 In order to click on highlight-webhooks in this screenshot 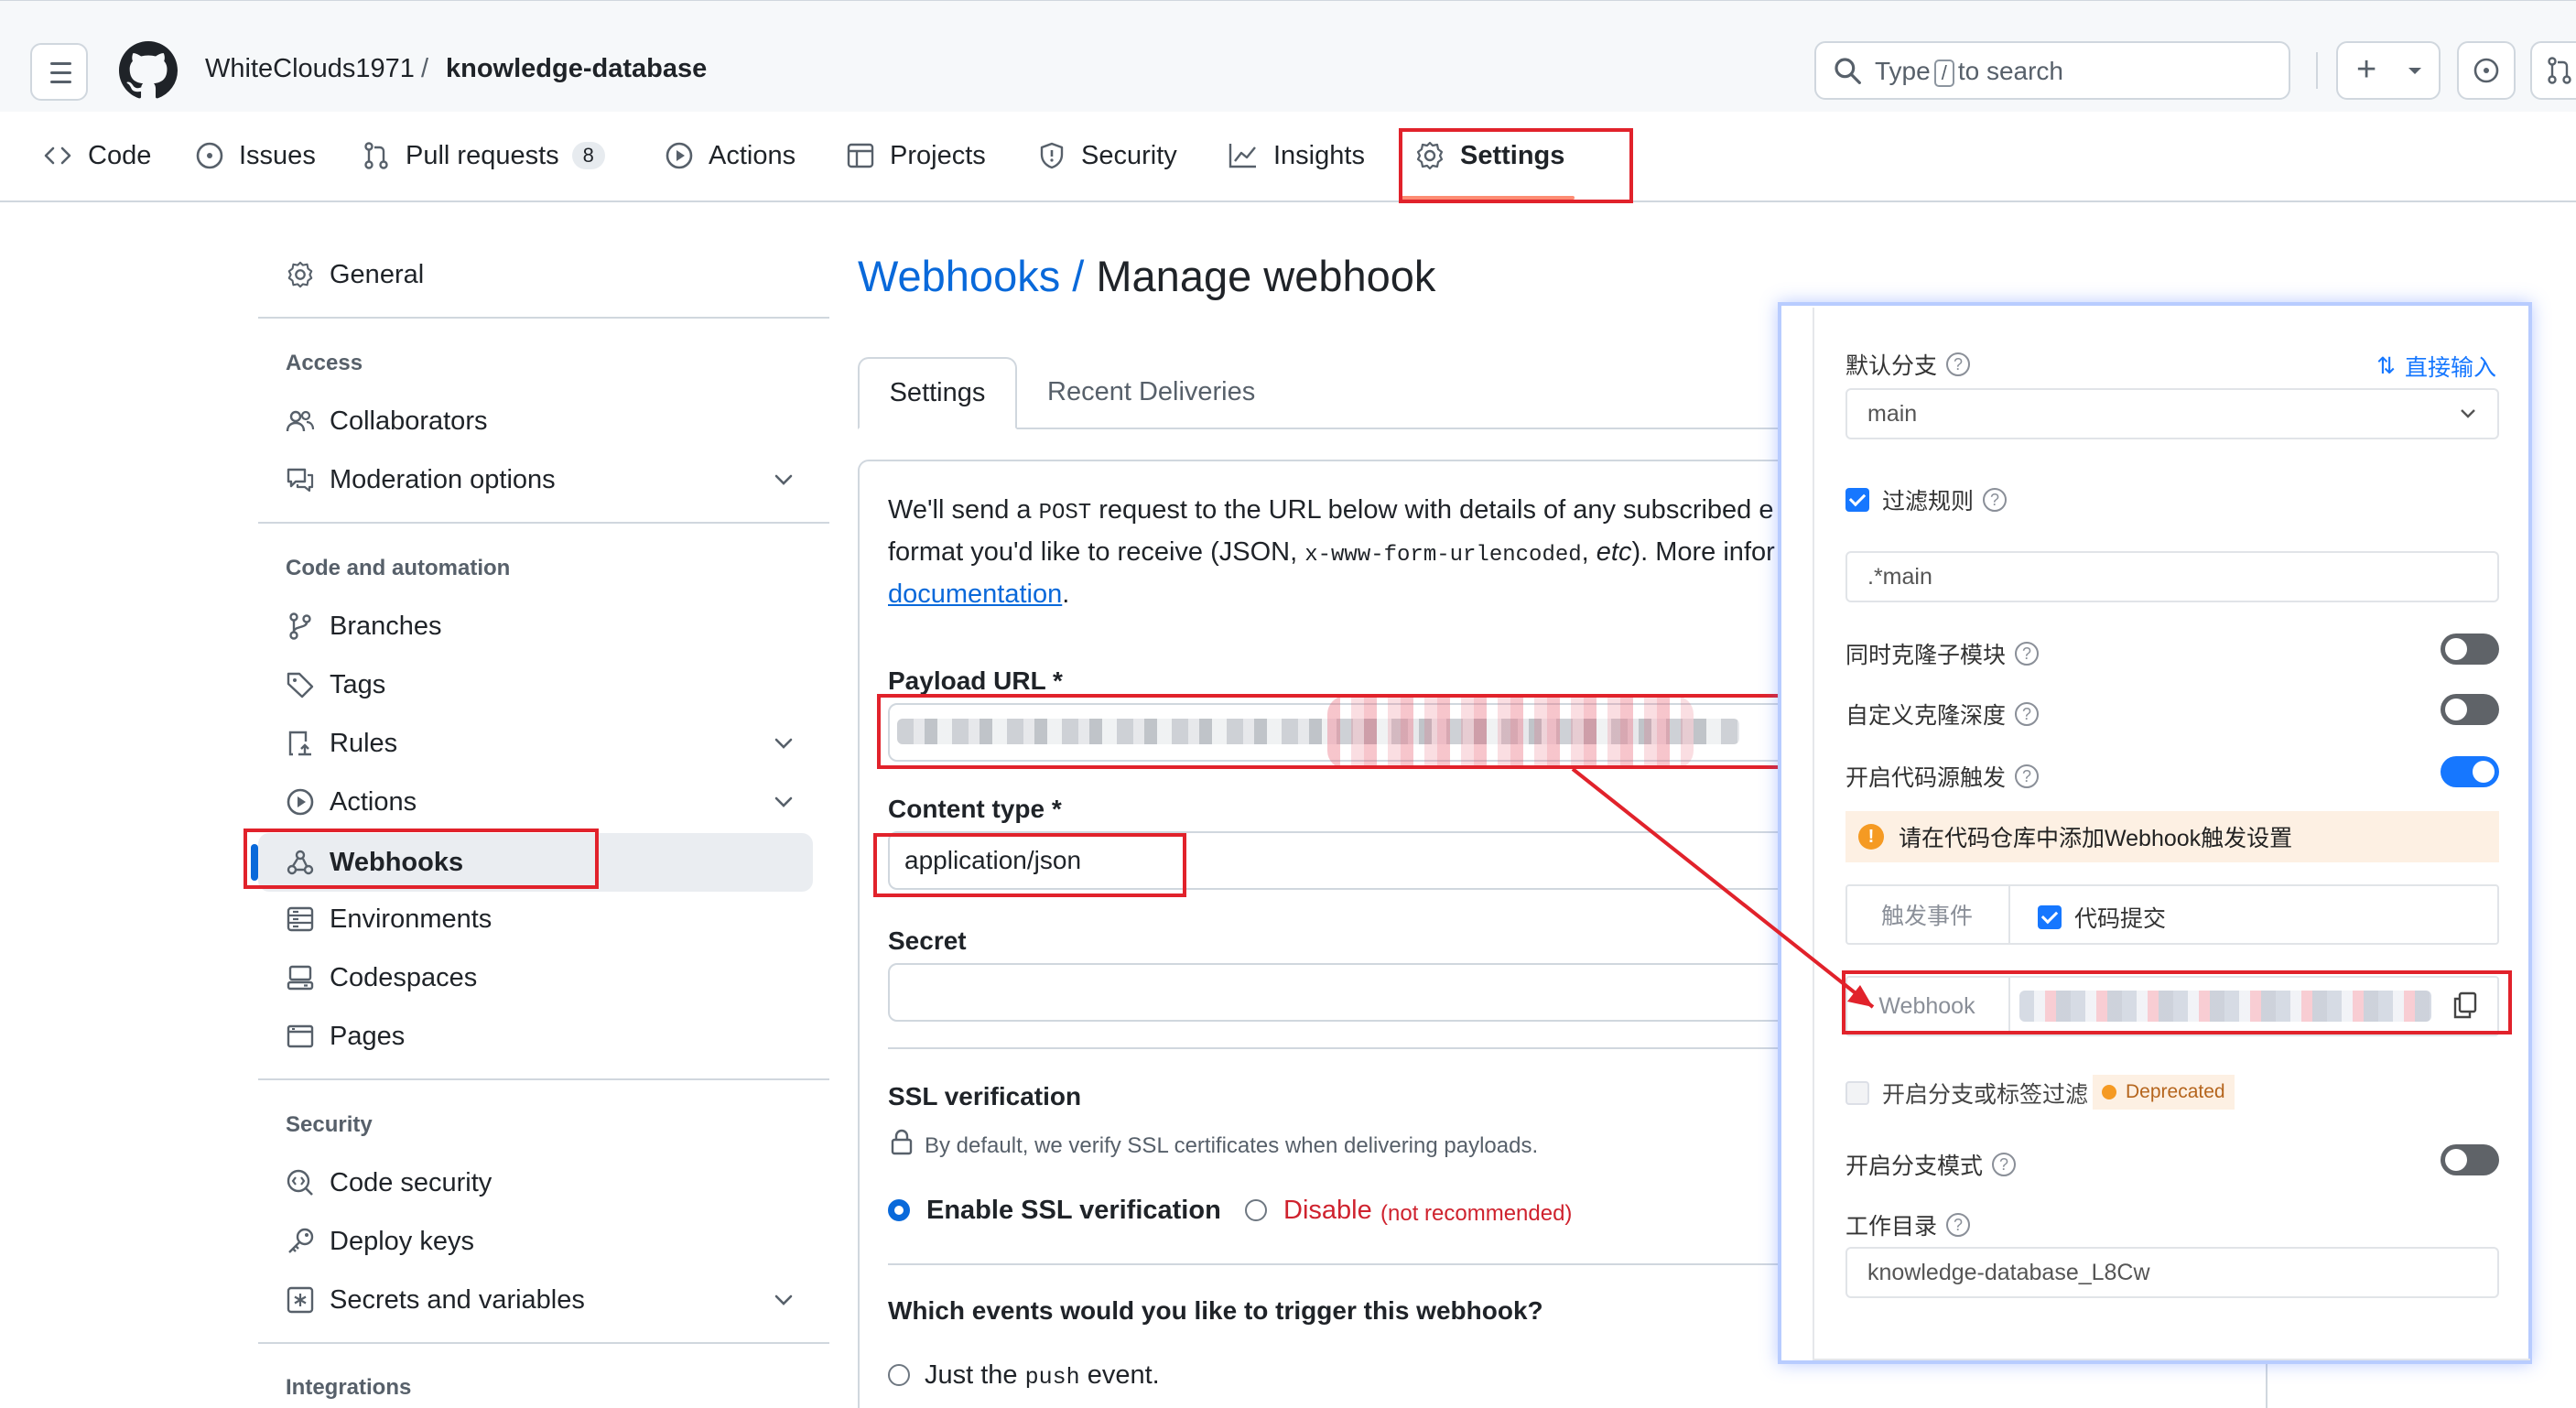, I will do `click(422, 859)`.